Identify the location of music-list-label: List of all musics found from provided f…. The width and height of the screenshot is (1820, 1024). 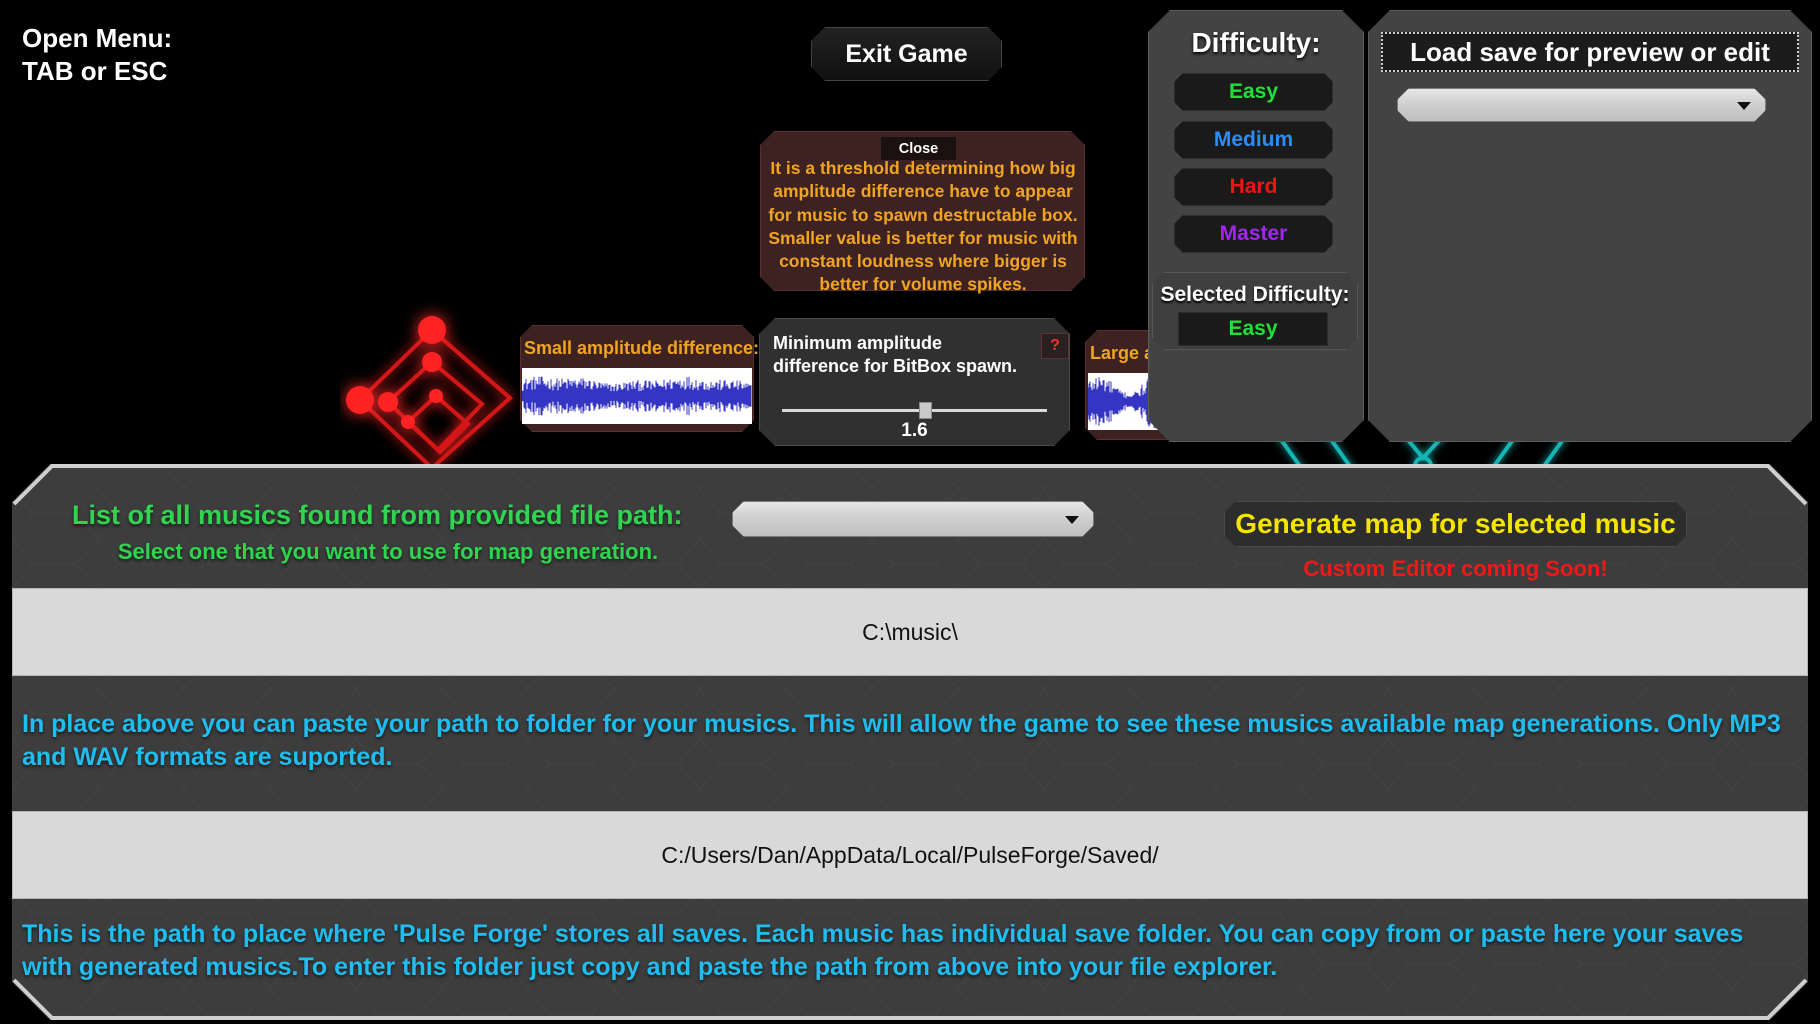
(377, 515).